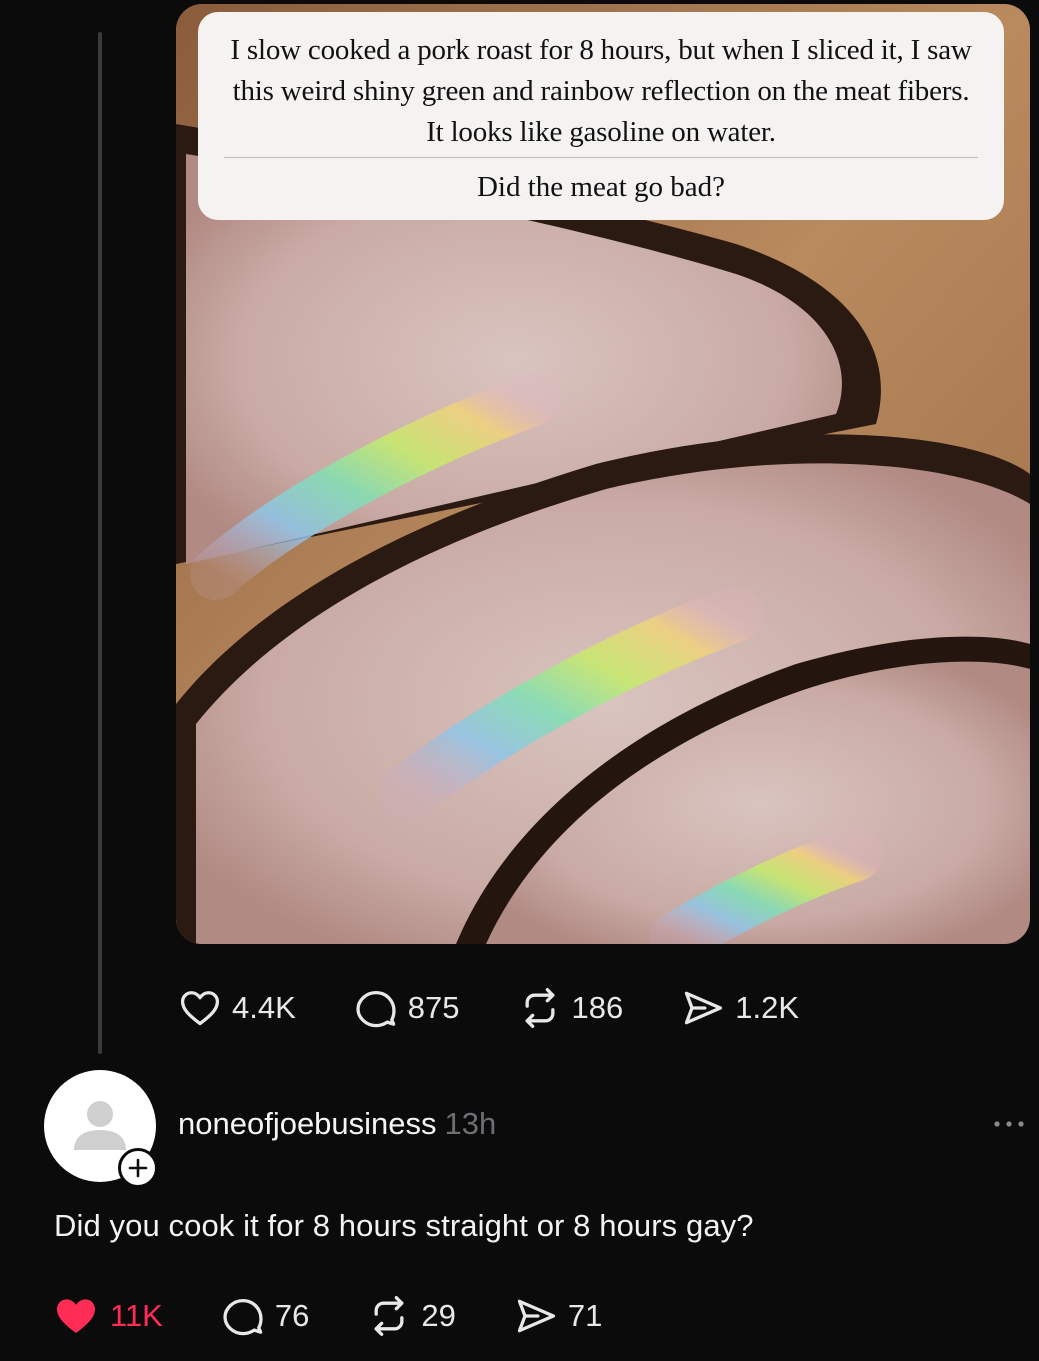  I want to click on reply-repost-button: 29, so click(411, 1316).